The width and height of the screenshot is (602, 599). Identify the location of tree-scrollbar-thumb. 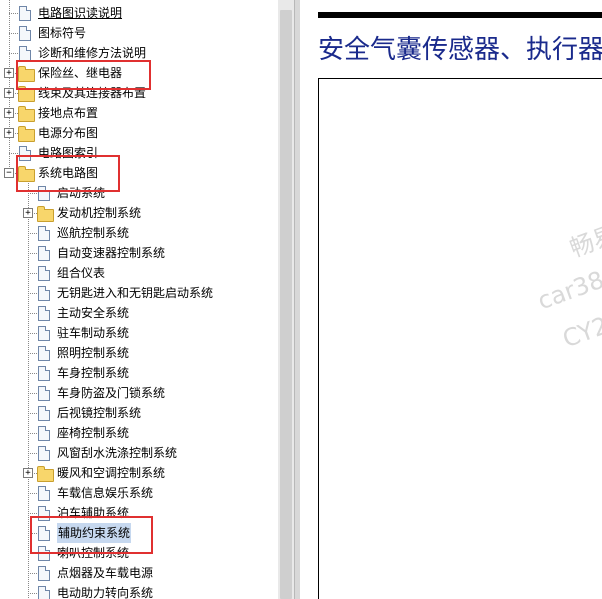
(286, 304).